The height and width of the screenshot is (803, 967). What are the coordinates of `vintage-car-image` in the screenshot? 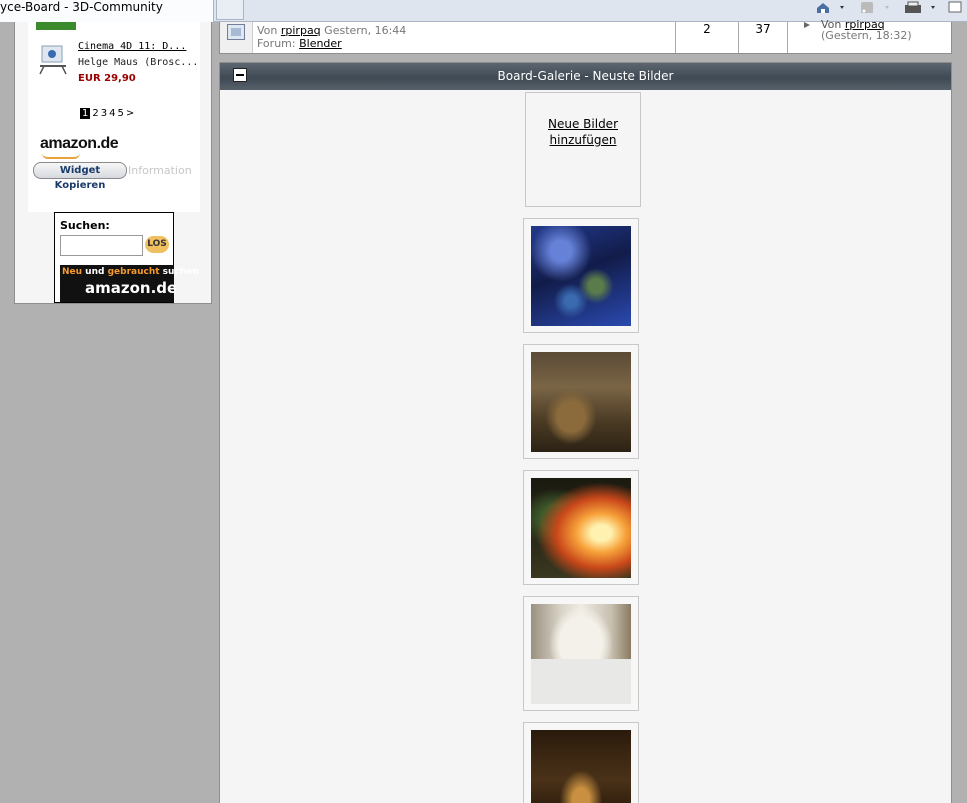 It's located at (581, 402).